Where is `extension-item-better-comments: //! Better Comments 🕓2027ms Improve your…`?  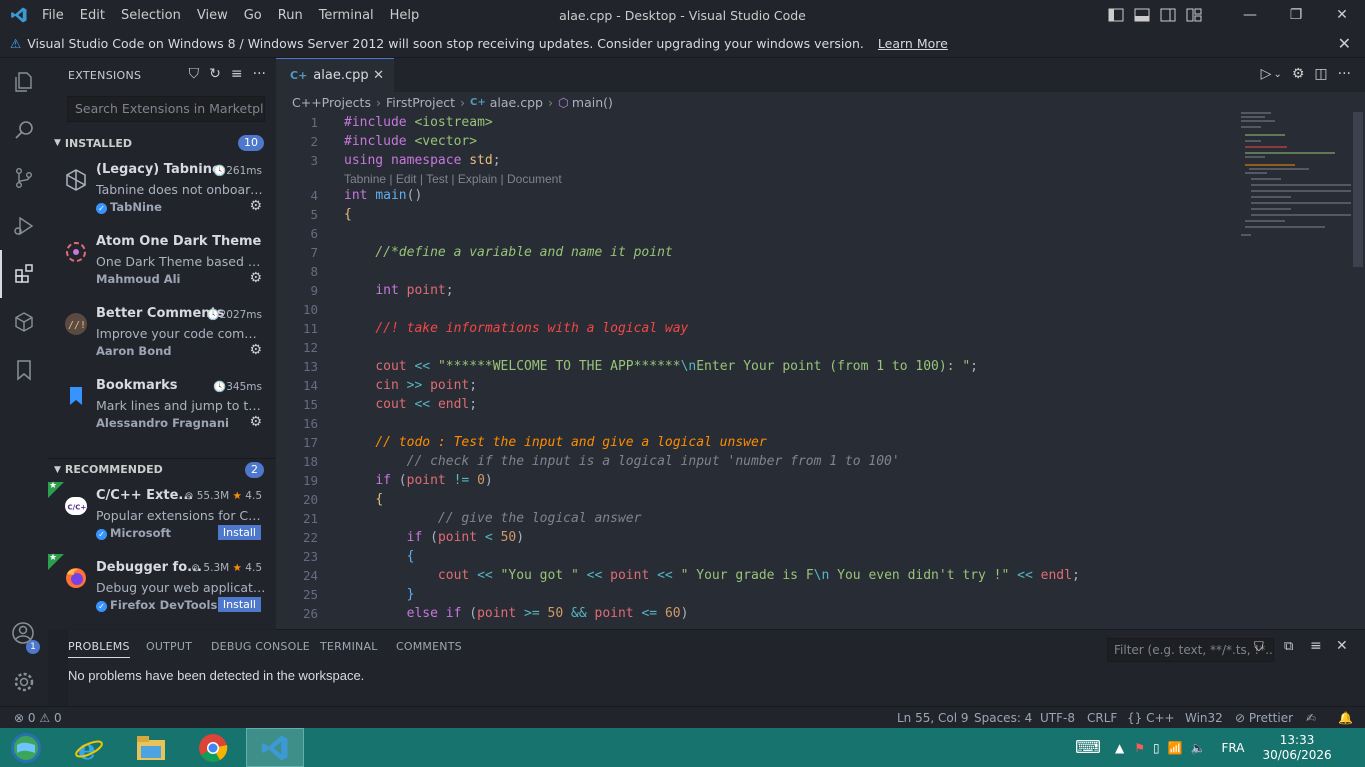 extension-item-better-comments: //! Better Comments 🕓2027ms Improve your… is located at coordinates (162, 336).